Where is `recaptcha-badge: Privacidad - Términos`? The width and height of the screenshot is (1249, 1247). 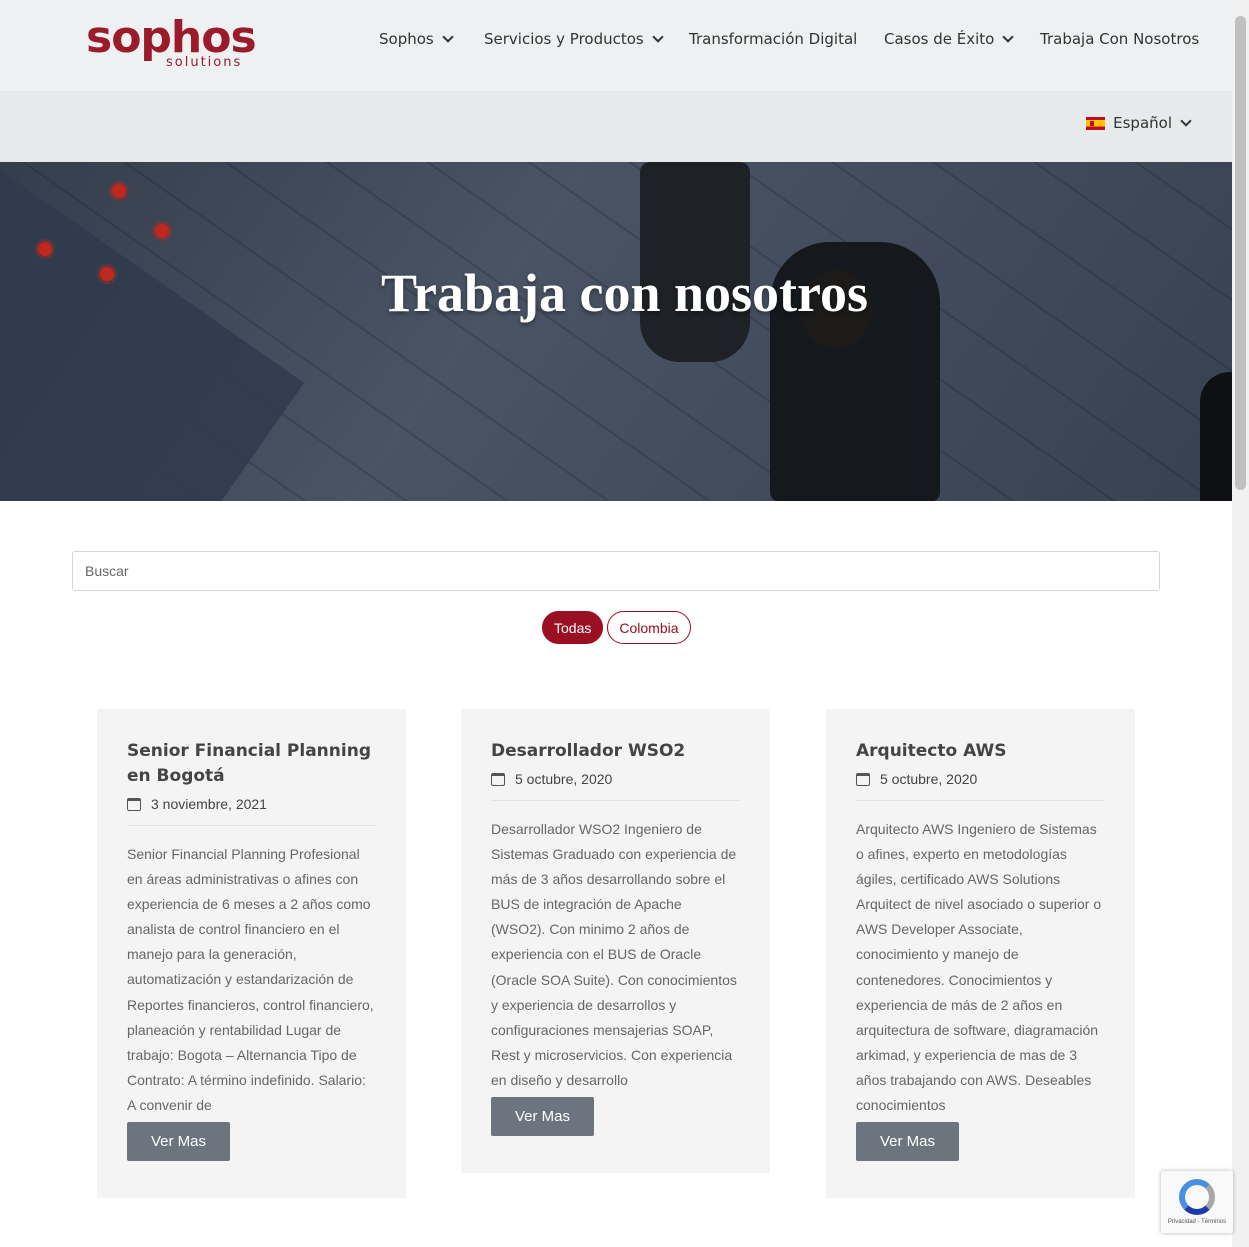
recaptcha-badge: Privacidad - Términos is located at coordinates (1197, 1202).